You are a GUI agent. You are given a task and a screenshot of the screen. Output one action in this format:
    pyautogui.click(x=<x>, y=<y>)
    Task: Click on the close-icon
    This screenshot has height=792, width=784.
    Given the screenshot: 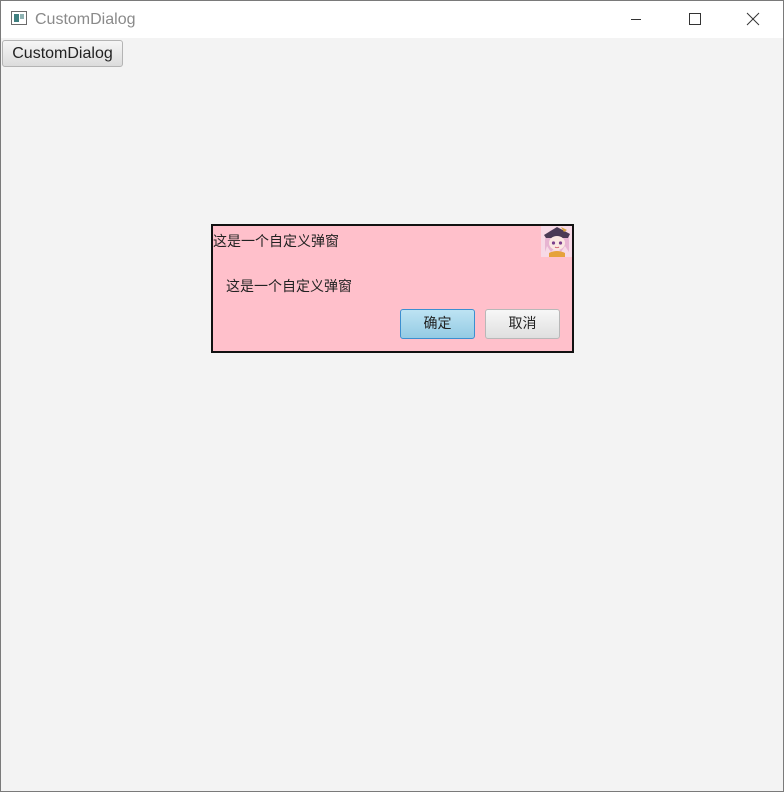 What is the action you would take?
    pyautogui.click(x=753, y=19)
    